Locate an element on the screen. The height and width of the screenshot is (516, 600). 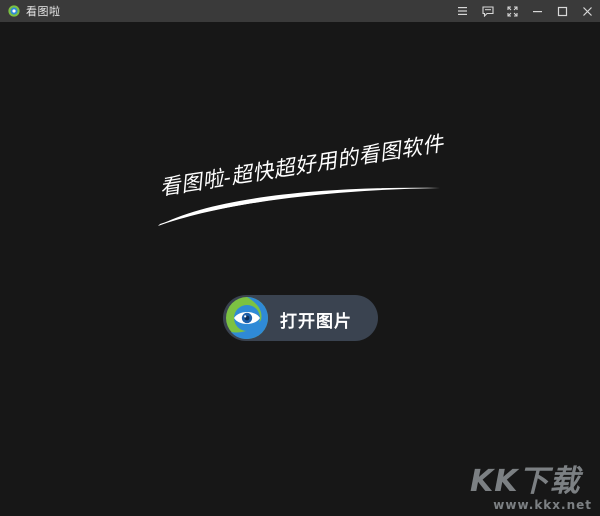
title-bar: 看图啦 is located at coordinates (300, 11).